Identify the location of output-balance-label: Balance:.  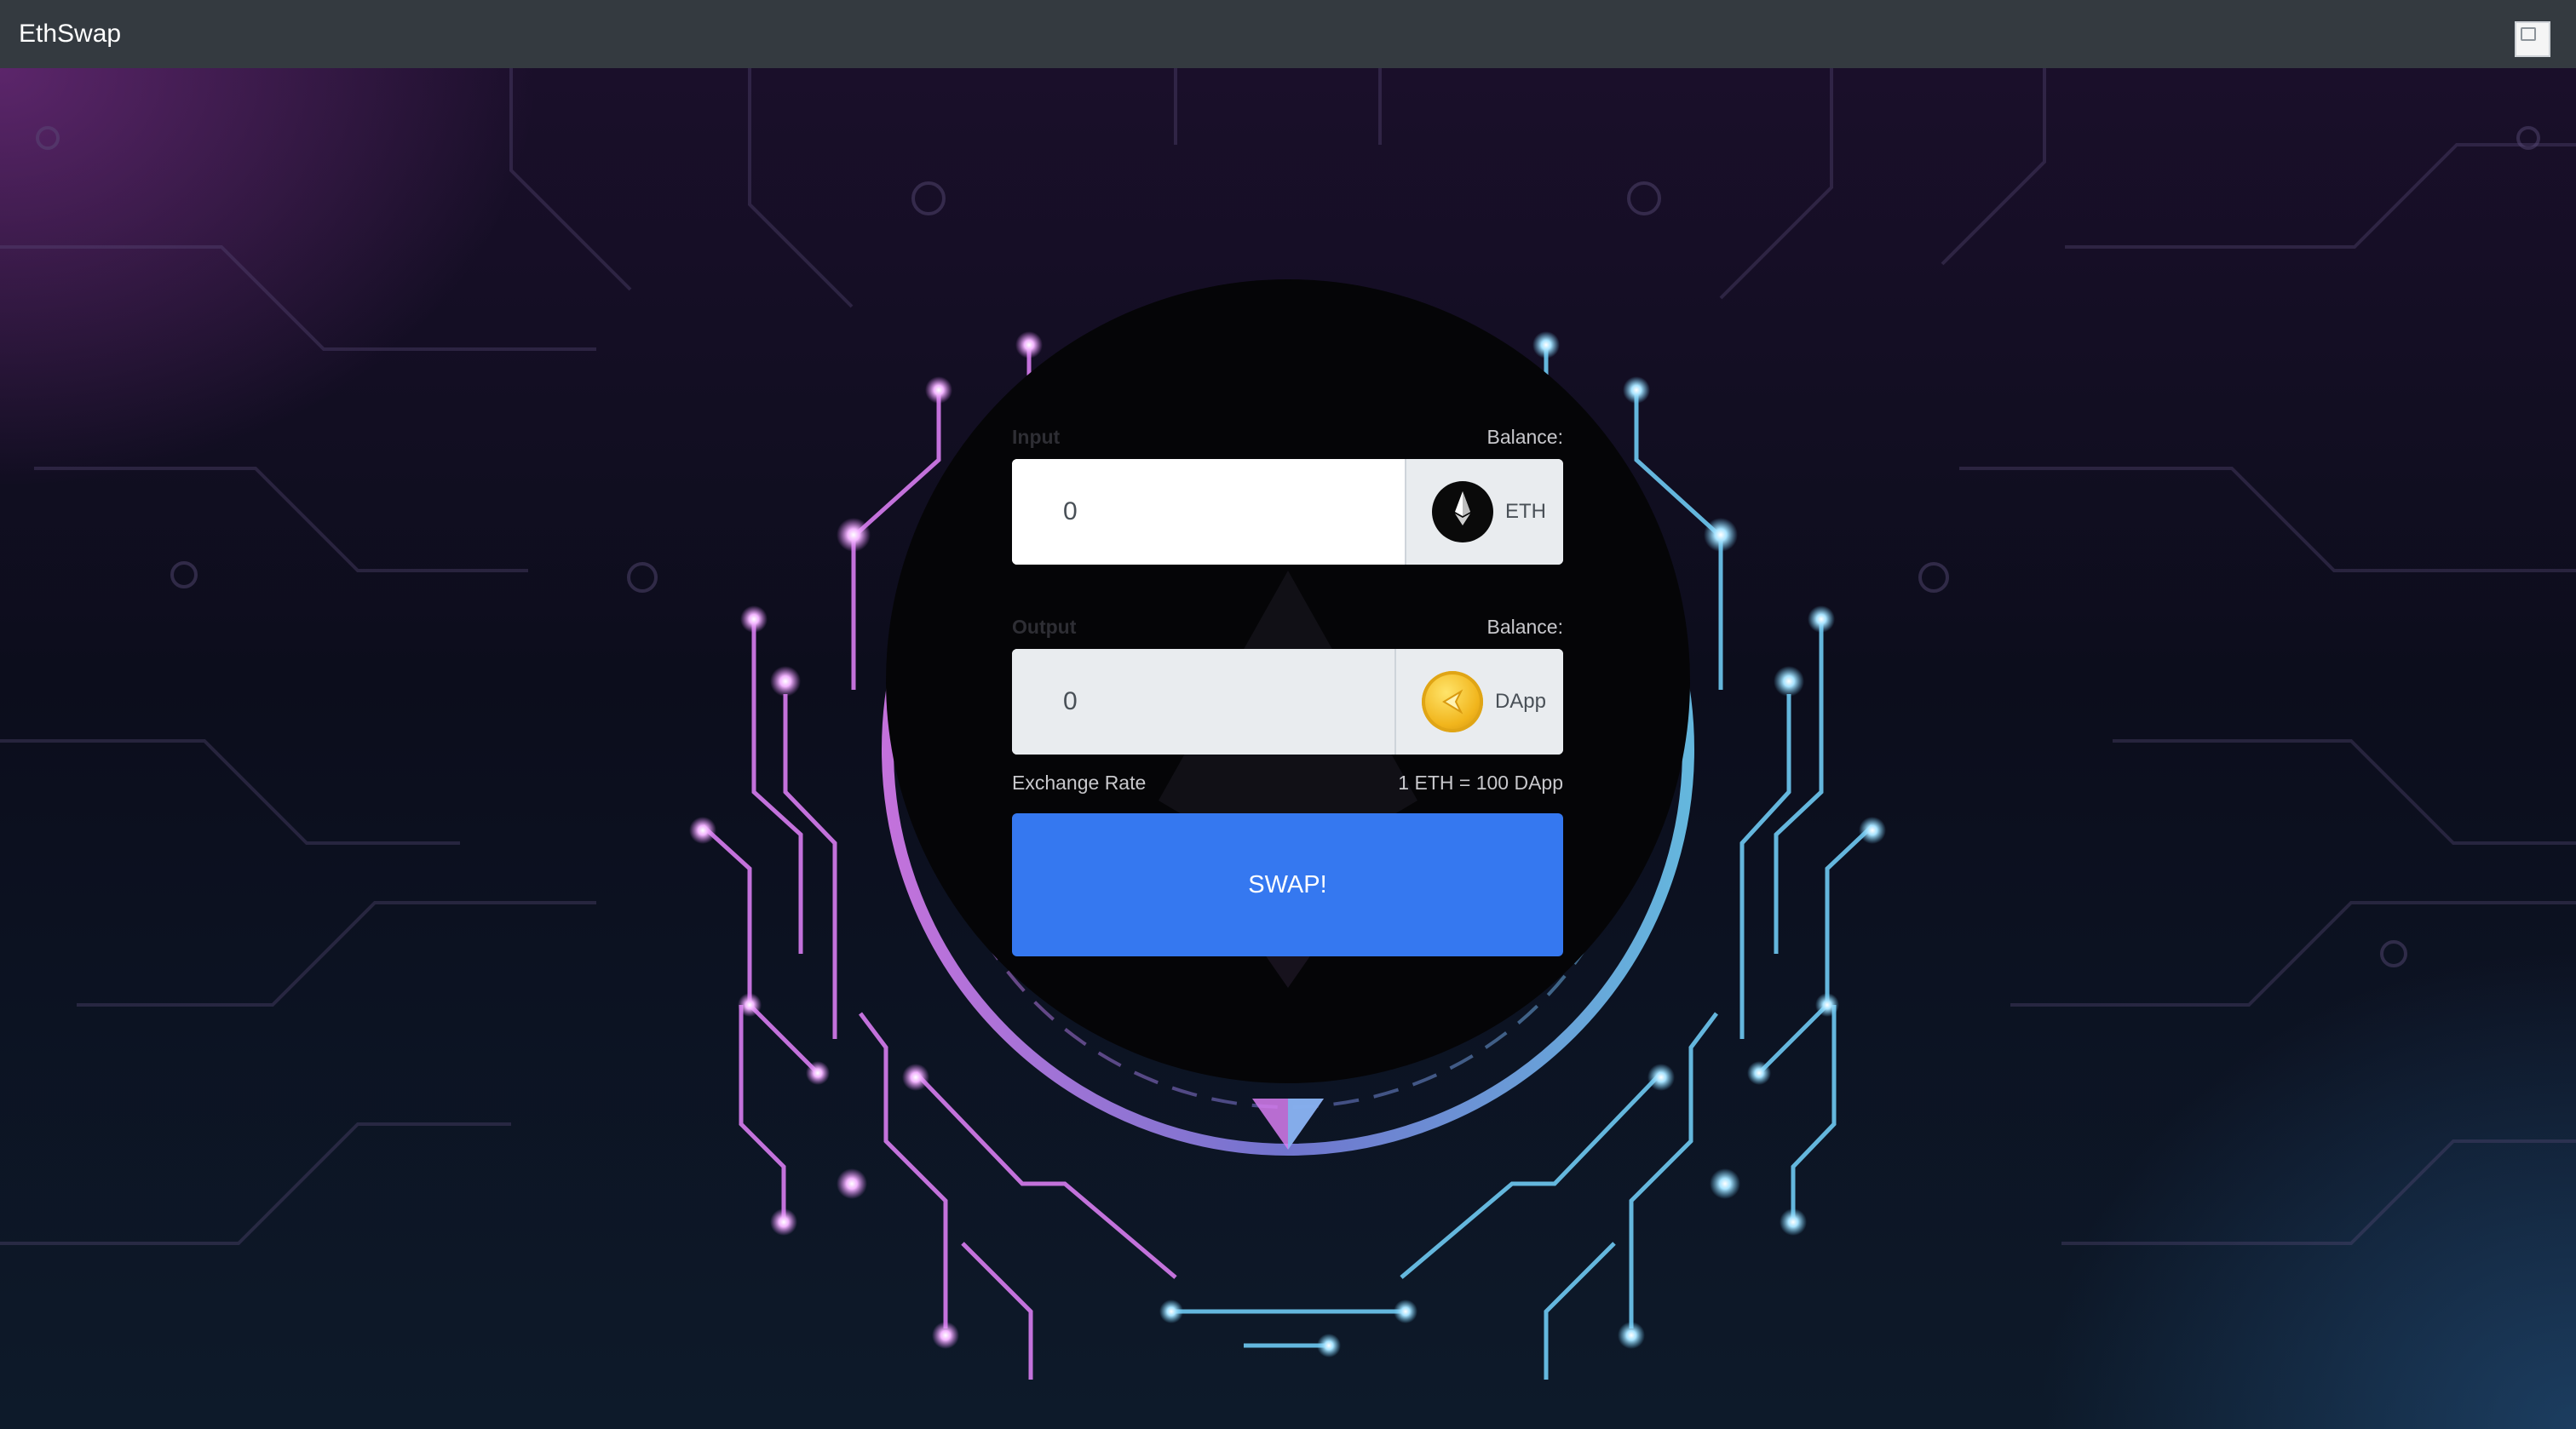
(1524, 627).